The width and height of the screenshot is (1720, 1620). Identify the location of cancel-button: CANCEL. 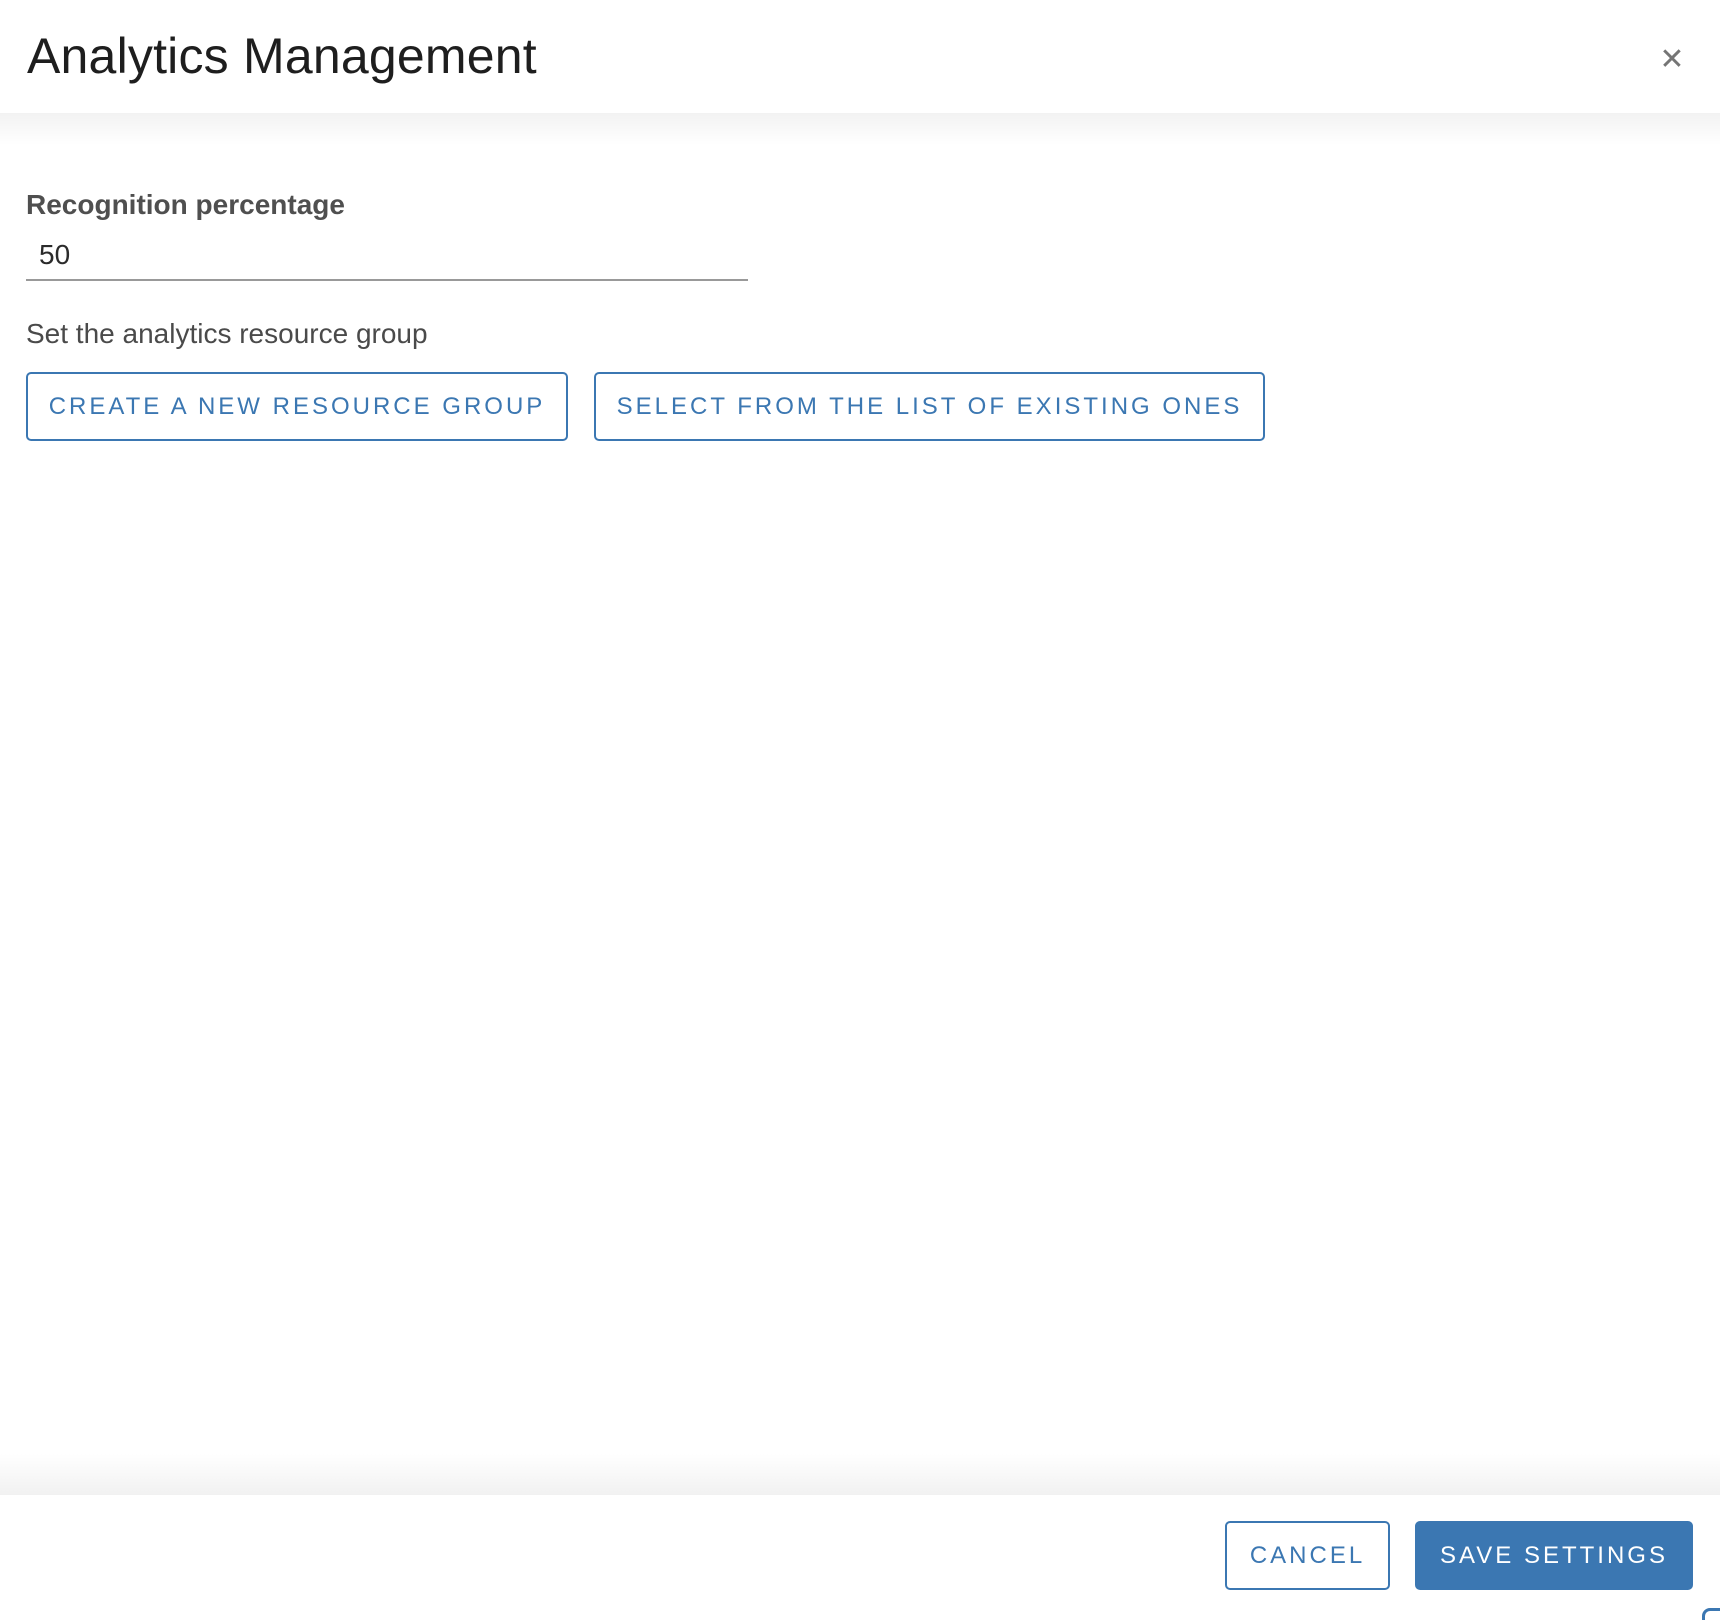
(1307, 1555).